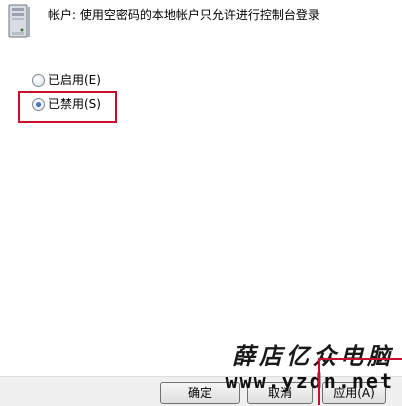 This screenshot has height=406, width=402. What do you see at coordinates (184, 15) in the screenshot?
I see `policy-title: 帐户: 使用空密码的本地帐户只允许进行控制台登录` at bounding box center [184, 15].